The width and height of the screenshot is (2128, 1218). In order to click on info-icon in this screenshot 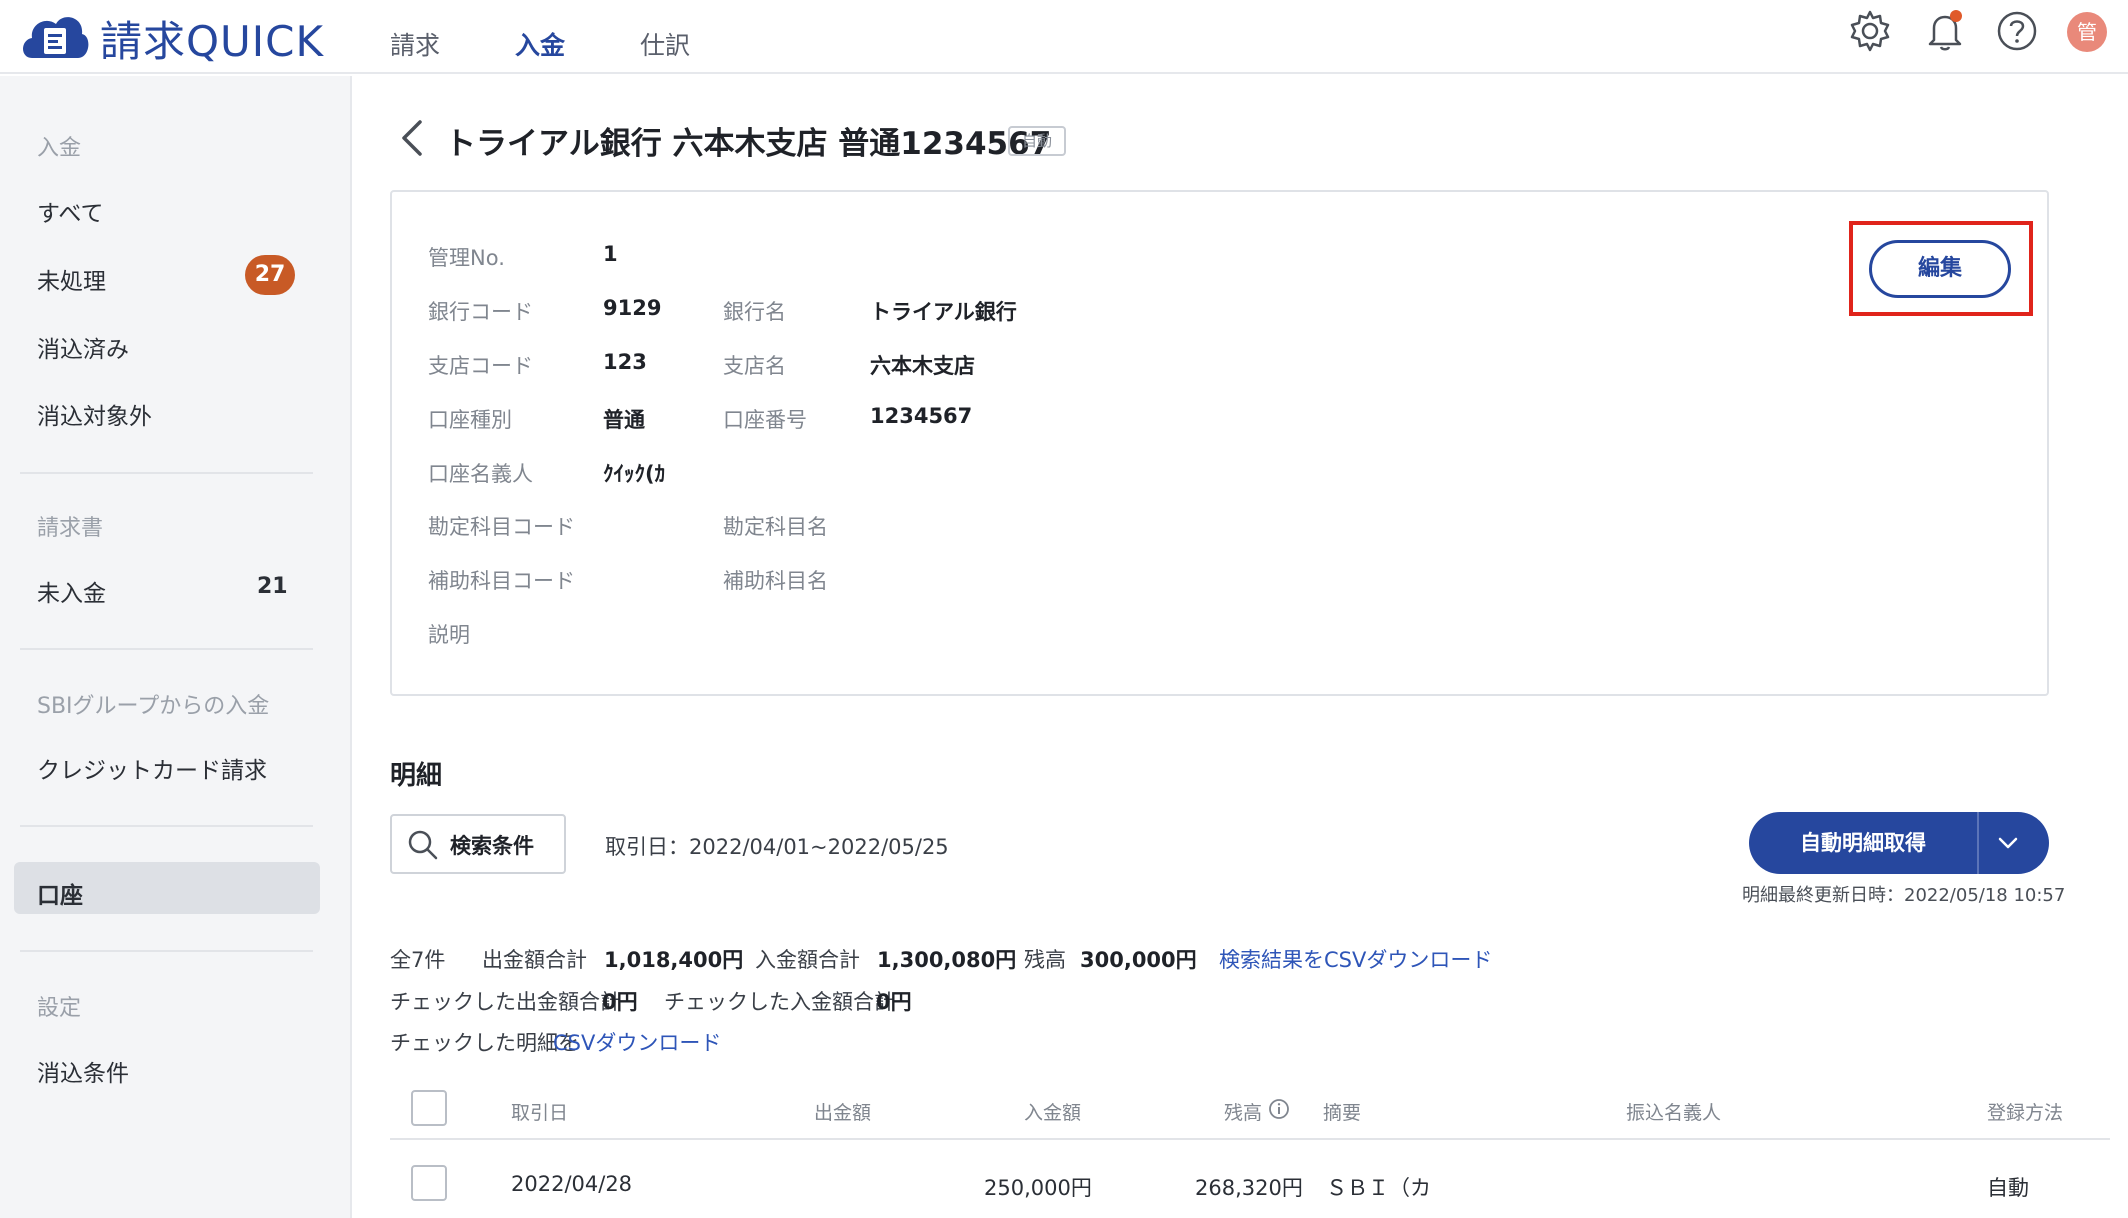, I will do `click(1279, 1109)`.